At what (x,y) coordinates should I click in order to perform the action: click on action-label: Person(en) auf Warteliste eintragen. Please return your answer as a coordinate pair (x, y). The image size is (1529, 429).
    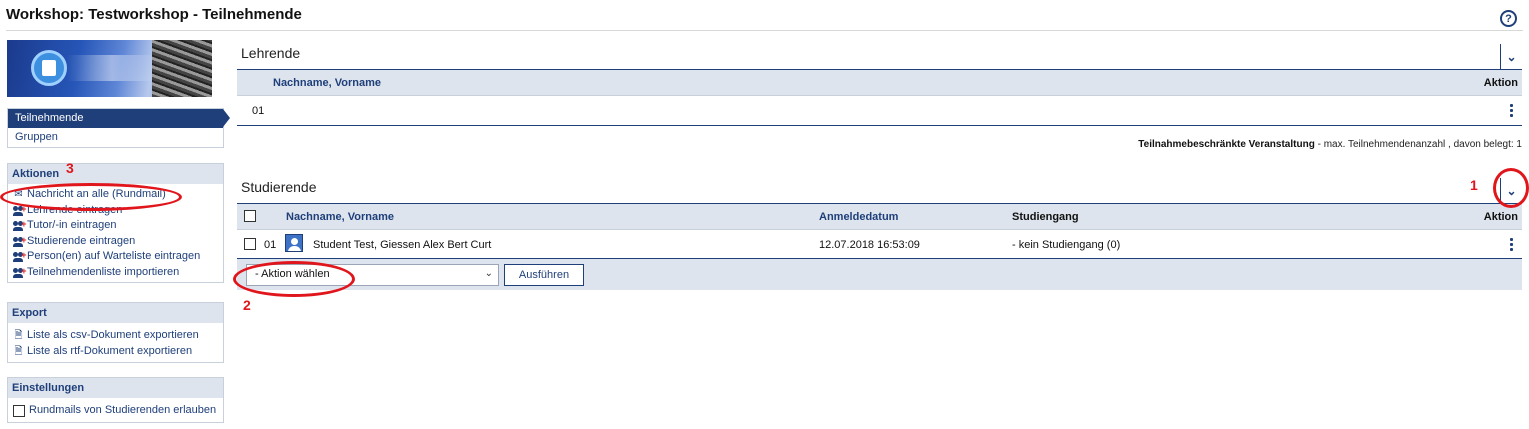
    Looking at the image, I should click on (113, 257).